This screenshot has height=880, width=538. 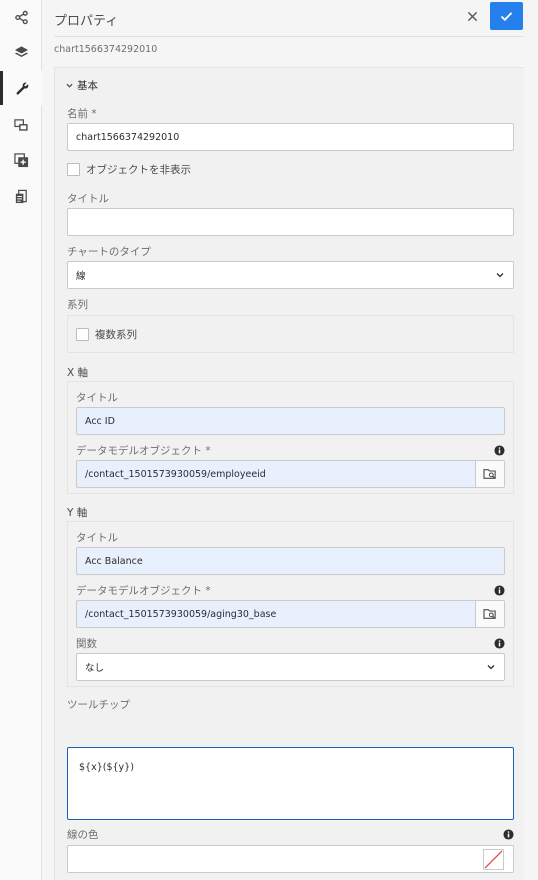 I want to click on x-axis-model-field: /contact_1501573930059/employeeid, so click(x=290, y=474).